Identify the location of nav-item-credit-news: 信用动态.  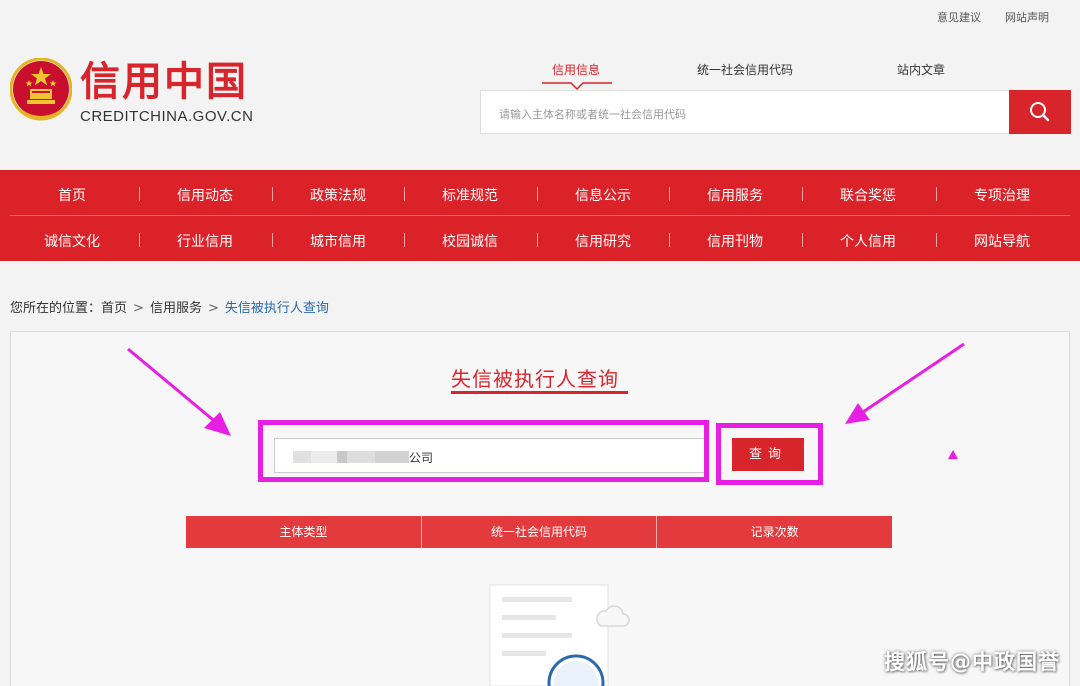
(205, 195).